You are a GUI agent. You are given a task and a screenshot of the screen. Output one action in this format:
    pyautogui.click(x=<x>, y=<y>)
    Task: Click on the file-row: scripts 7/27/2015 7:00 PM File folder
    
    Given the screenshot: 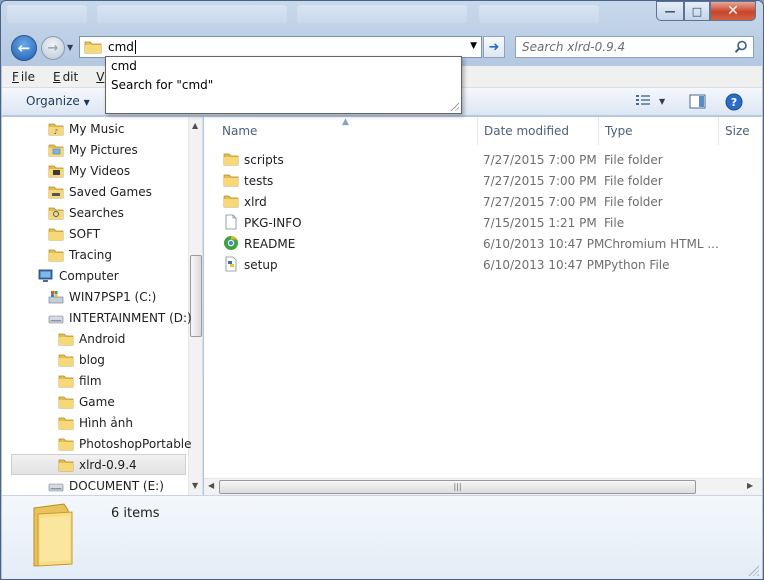 What is the action you would take?
    pyautogui.click(x=483, y=159)
    